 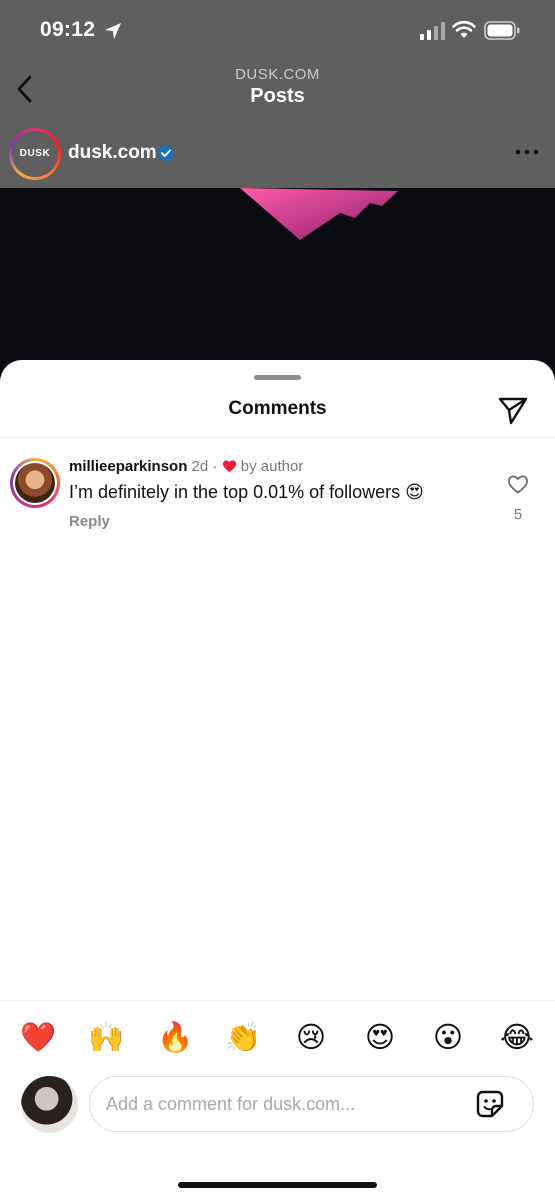 I want to click on sticker-icon, so click(x=490, y=1104).